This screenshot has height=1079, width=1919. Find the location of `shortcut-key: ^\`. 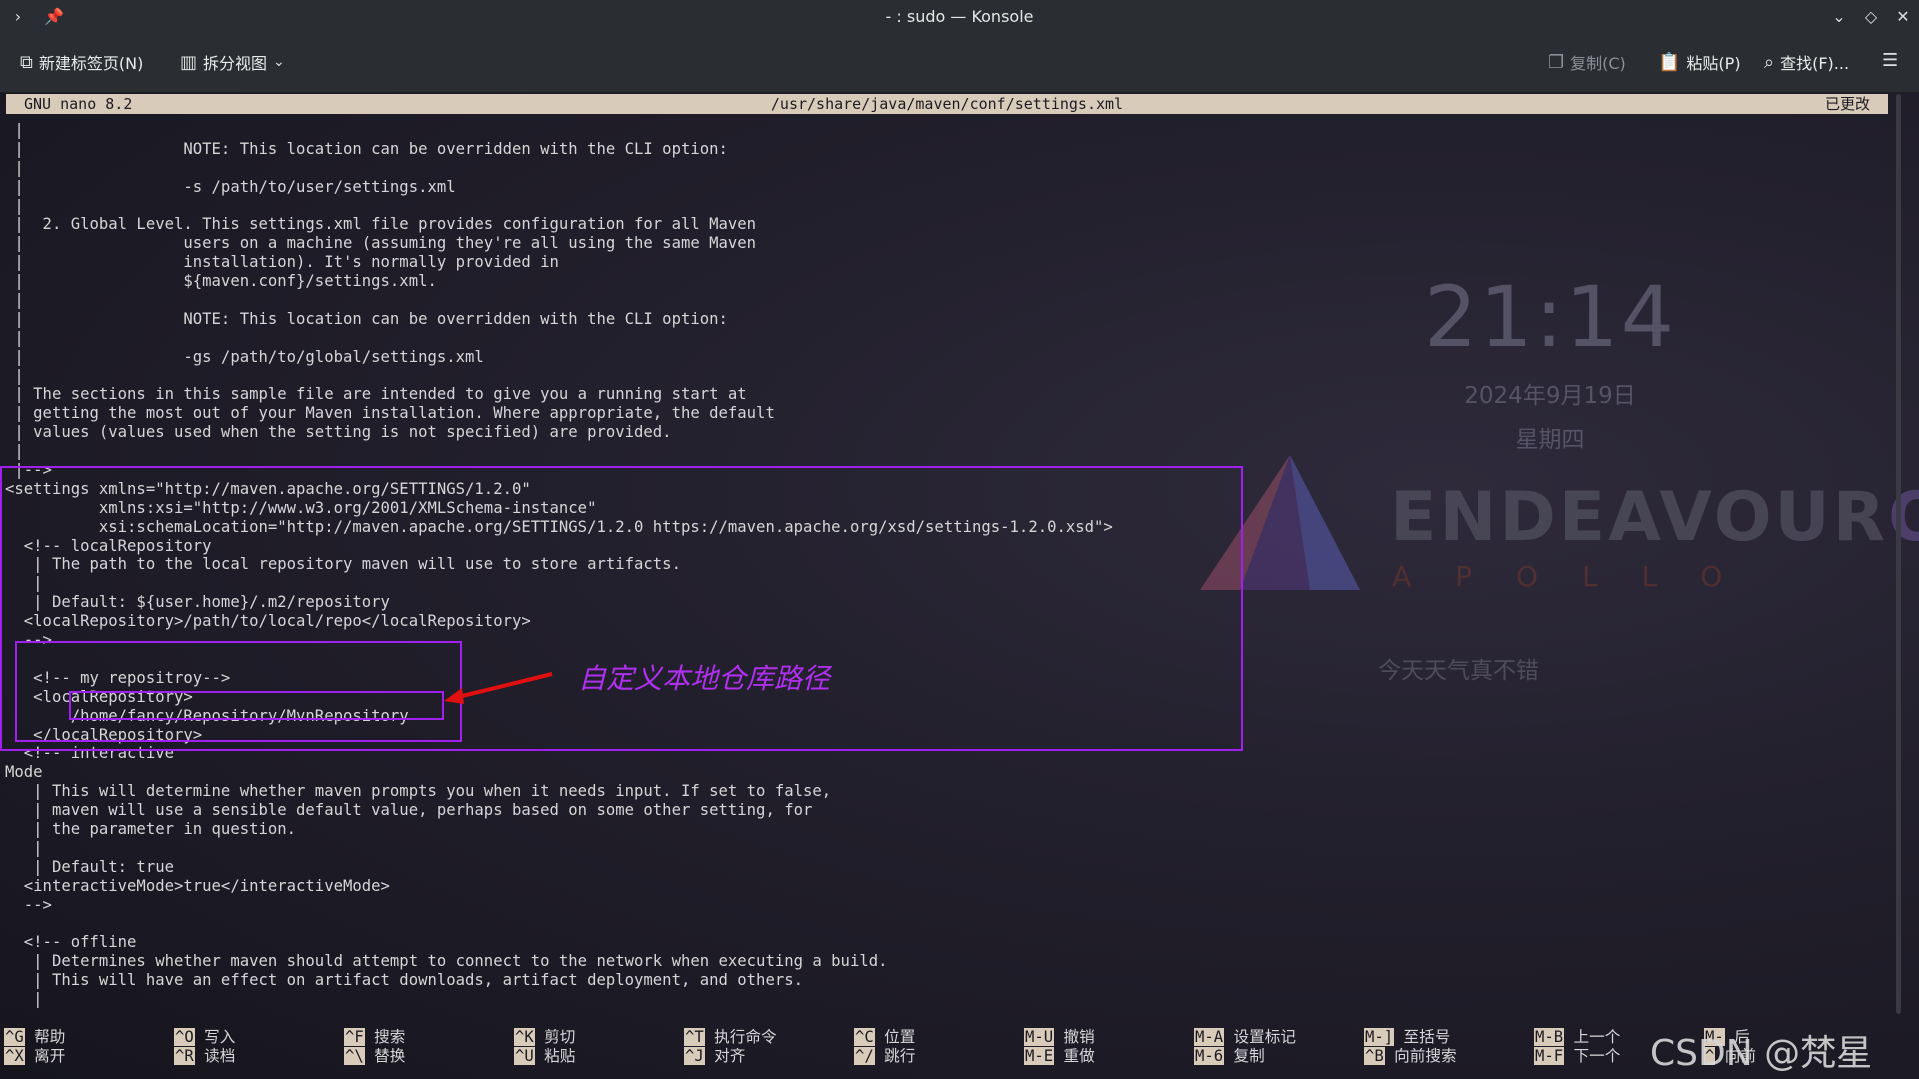

shortcut-key: ^\ is located at coordinates (354, 1056).